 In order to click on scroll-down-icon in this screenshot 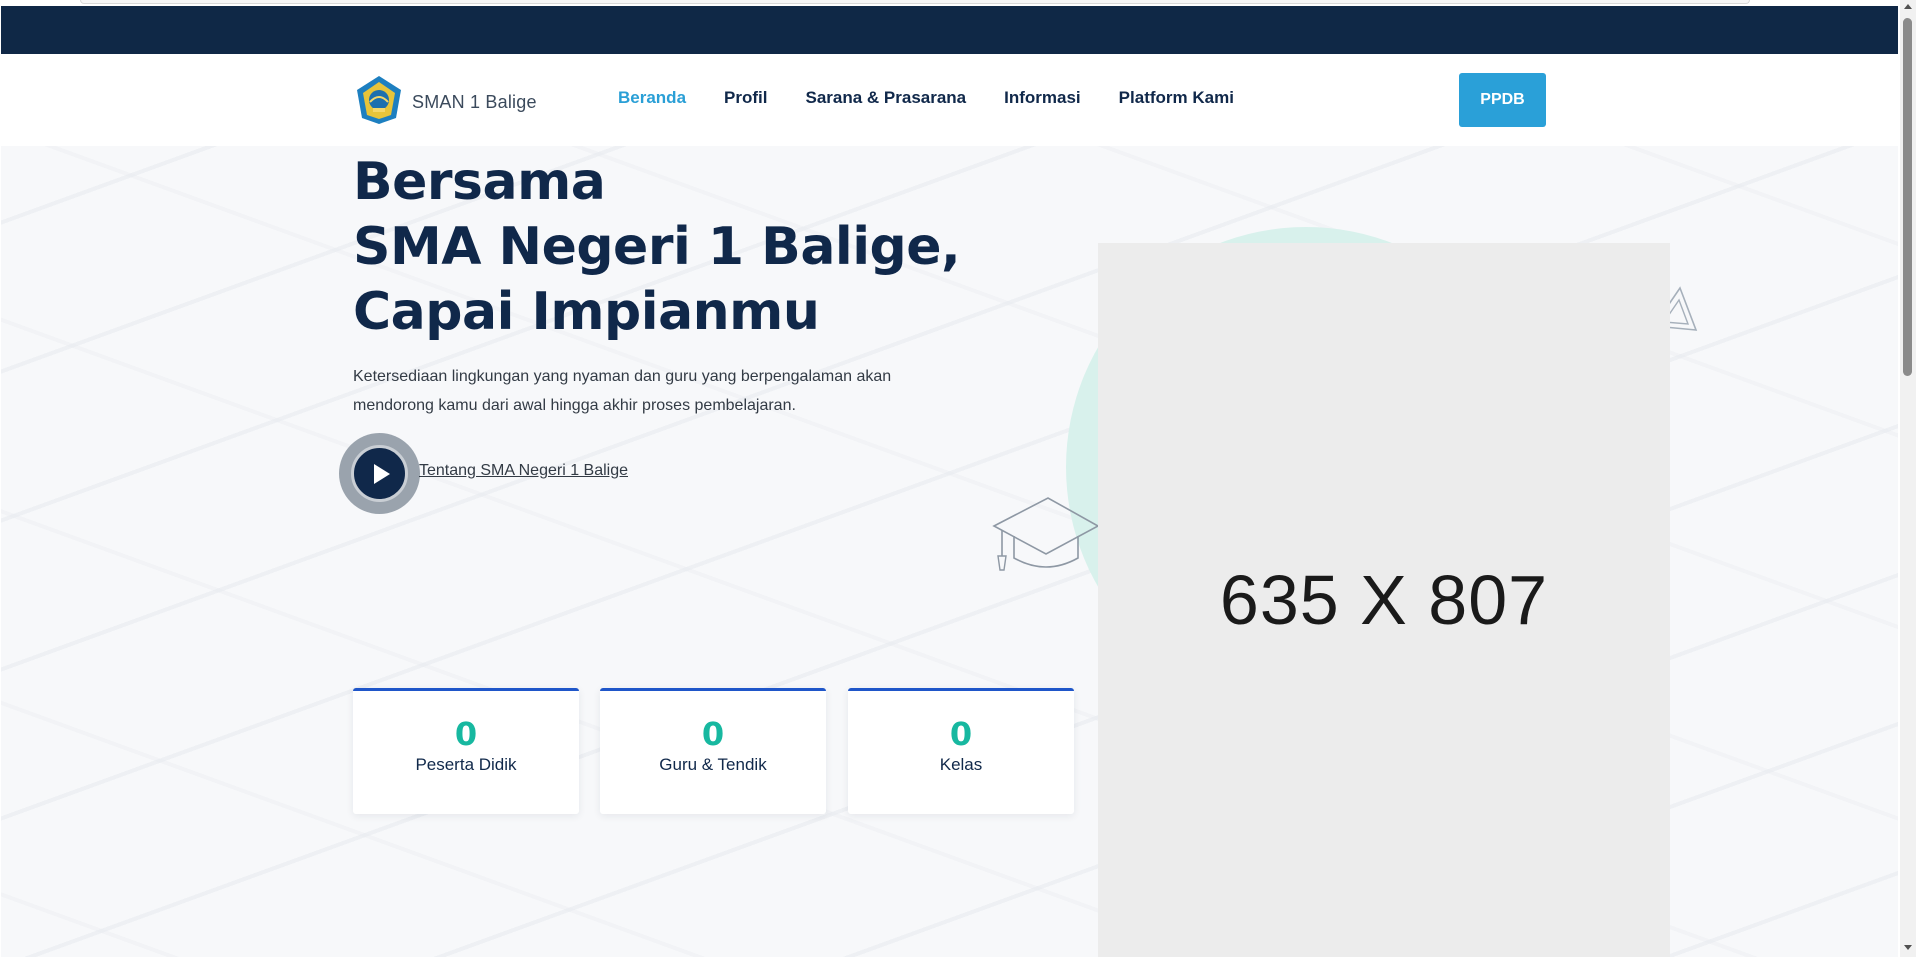, I will do `click(1908, 947)`.